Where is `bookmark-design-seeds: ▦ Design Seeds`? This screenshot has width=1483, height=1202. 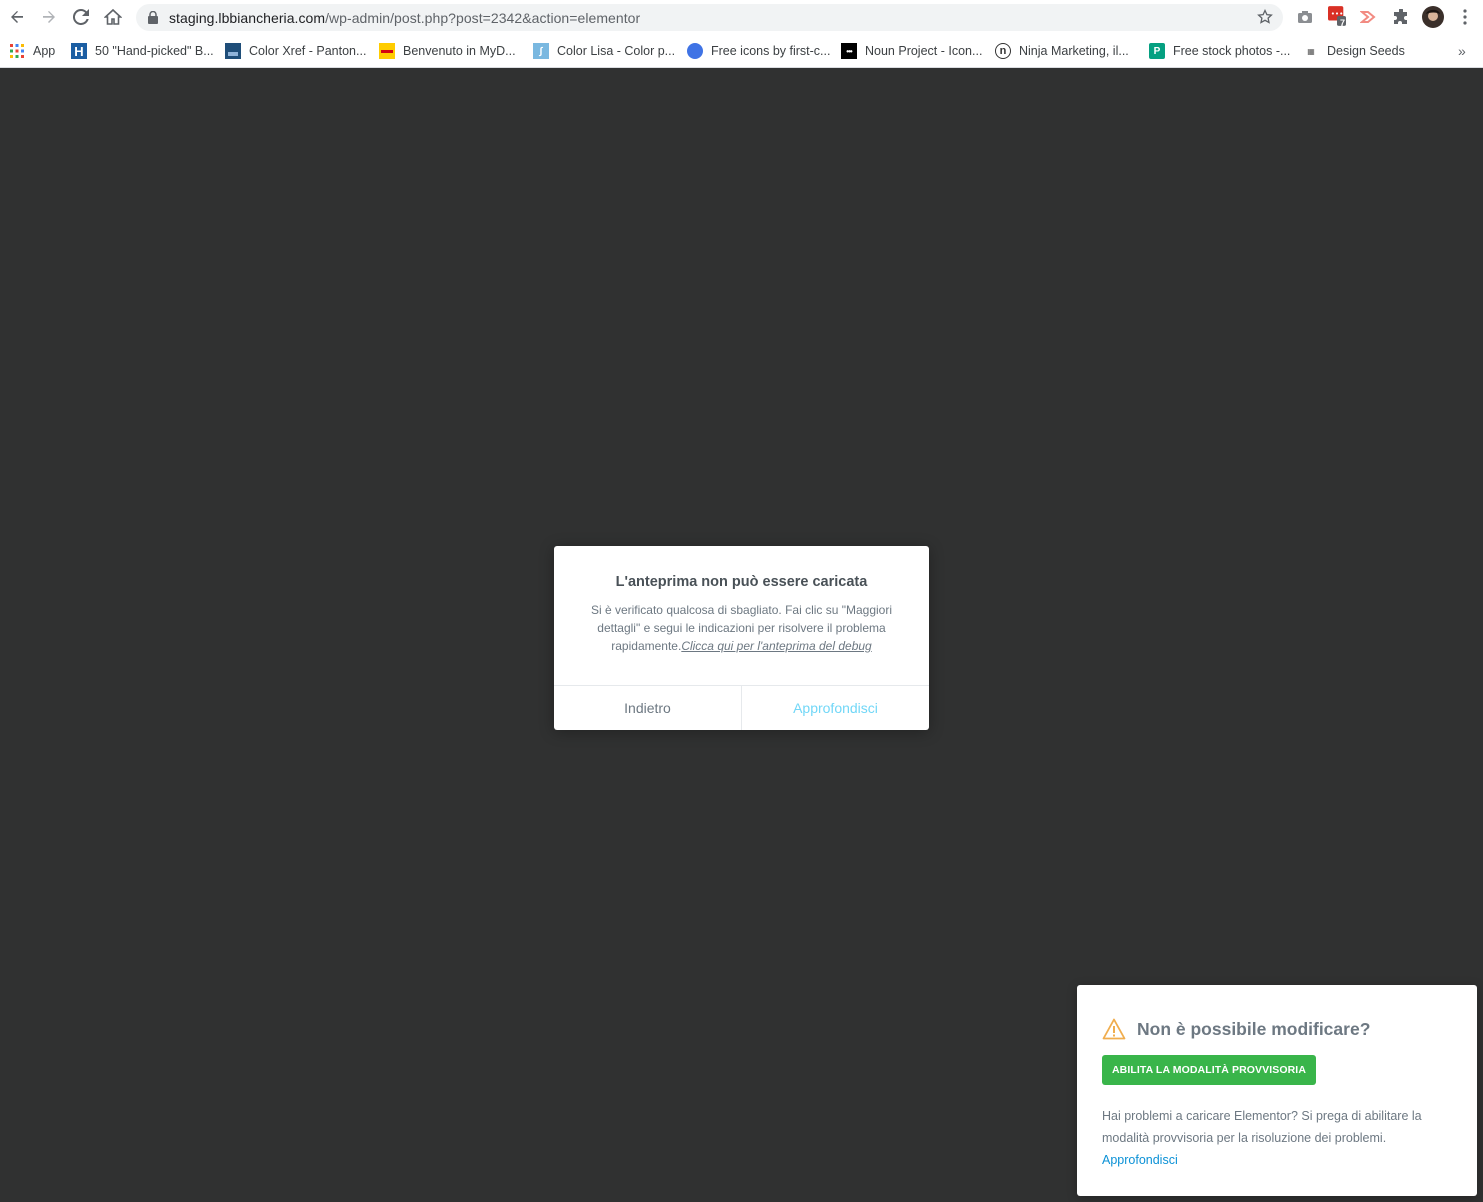
bookmark-design-seeds: ▦ Design Seeds is located at coordinates (1354, 51).